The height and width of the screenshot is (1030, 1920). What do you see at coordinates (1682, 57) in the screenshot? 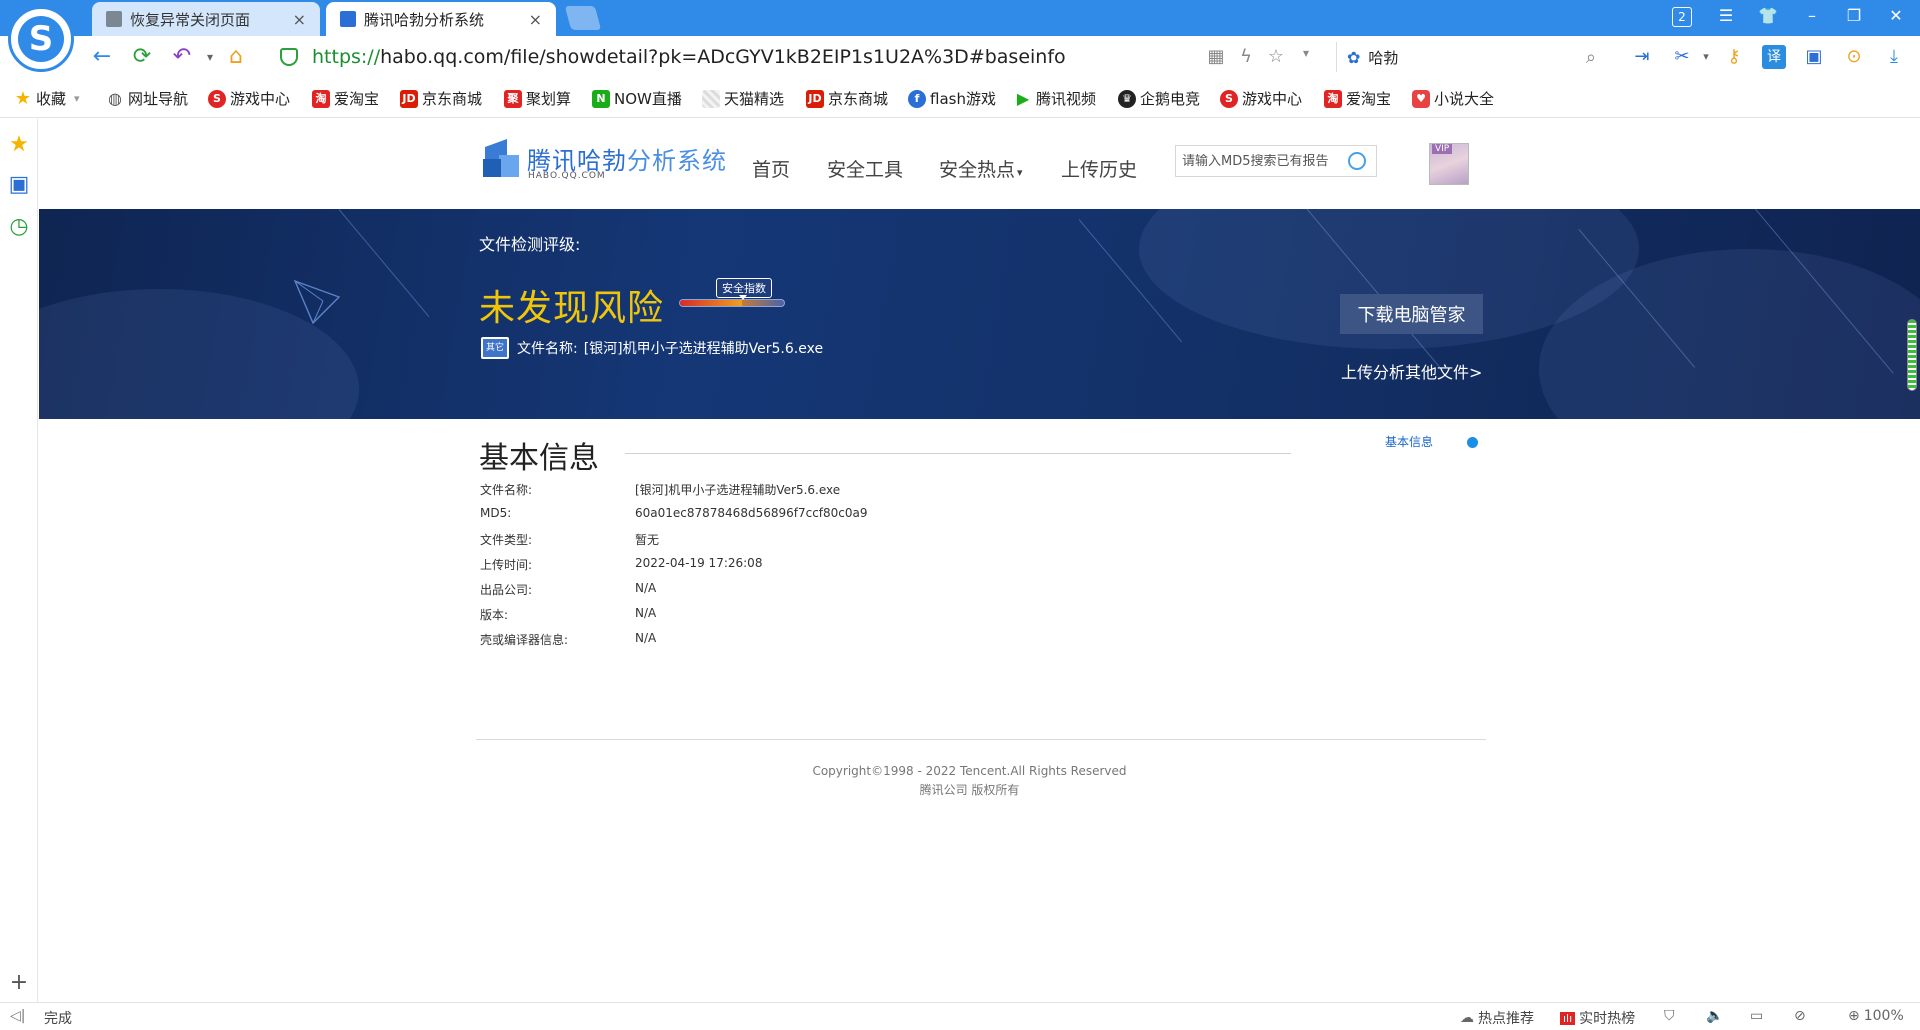
I see `scissors-icon: ✂` at bounding box center [1682, 57].